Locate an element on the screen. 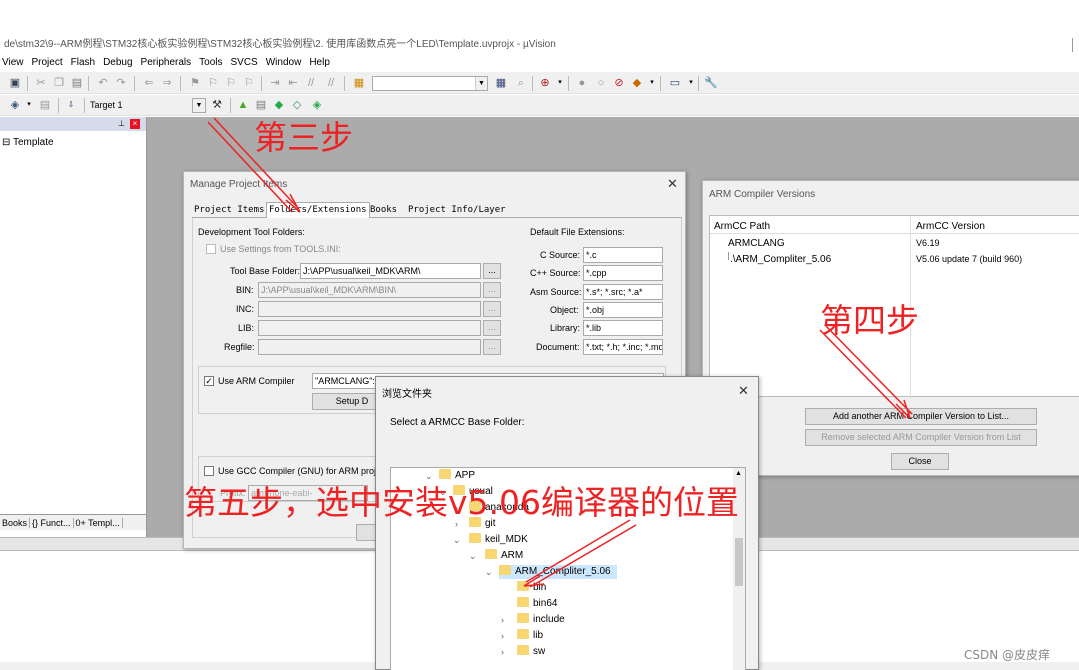  annotation-step3: 第三步 is located at coordinates (303, 137).